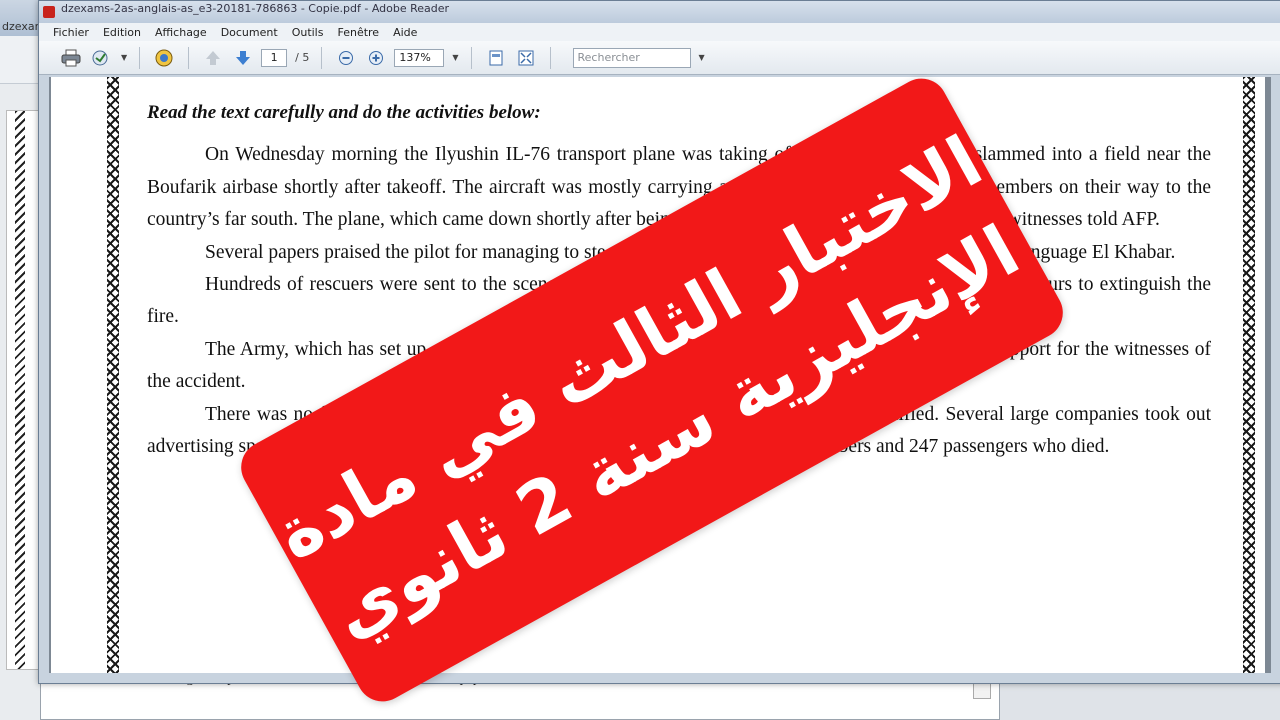 The image size is (1280, 720). What do you see at coordinates (419, 57) in the screenshot?
I see `zoom-level-input: 137%` at bounding box center [419, 57].